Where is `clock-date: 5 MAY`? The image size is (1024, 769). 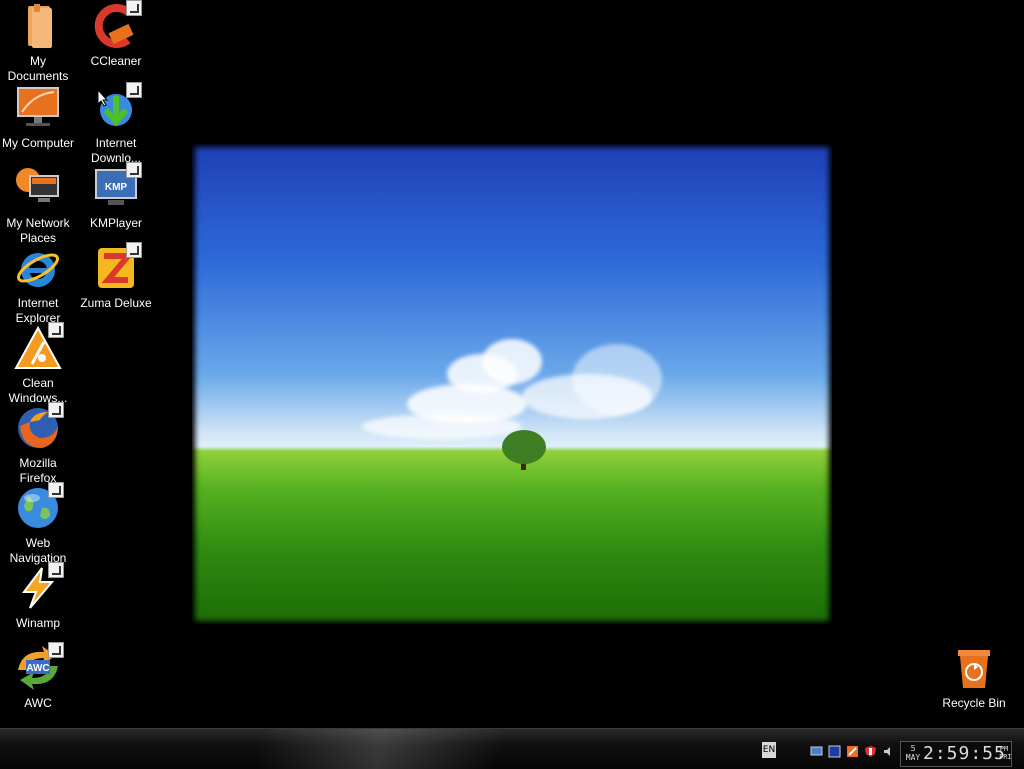 clock-date: 5 MAY is located at coordinates (913, 753).